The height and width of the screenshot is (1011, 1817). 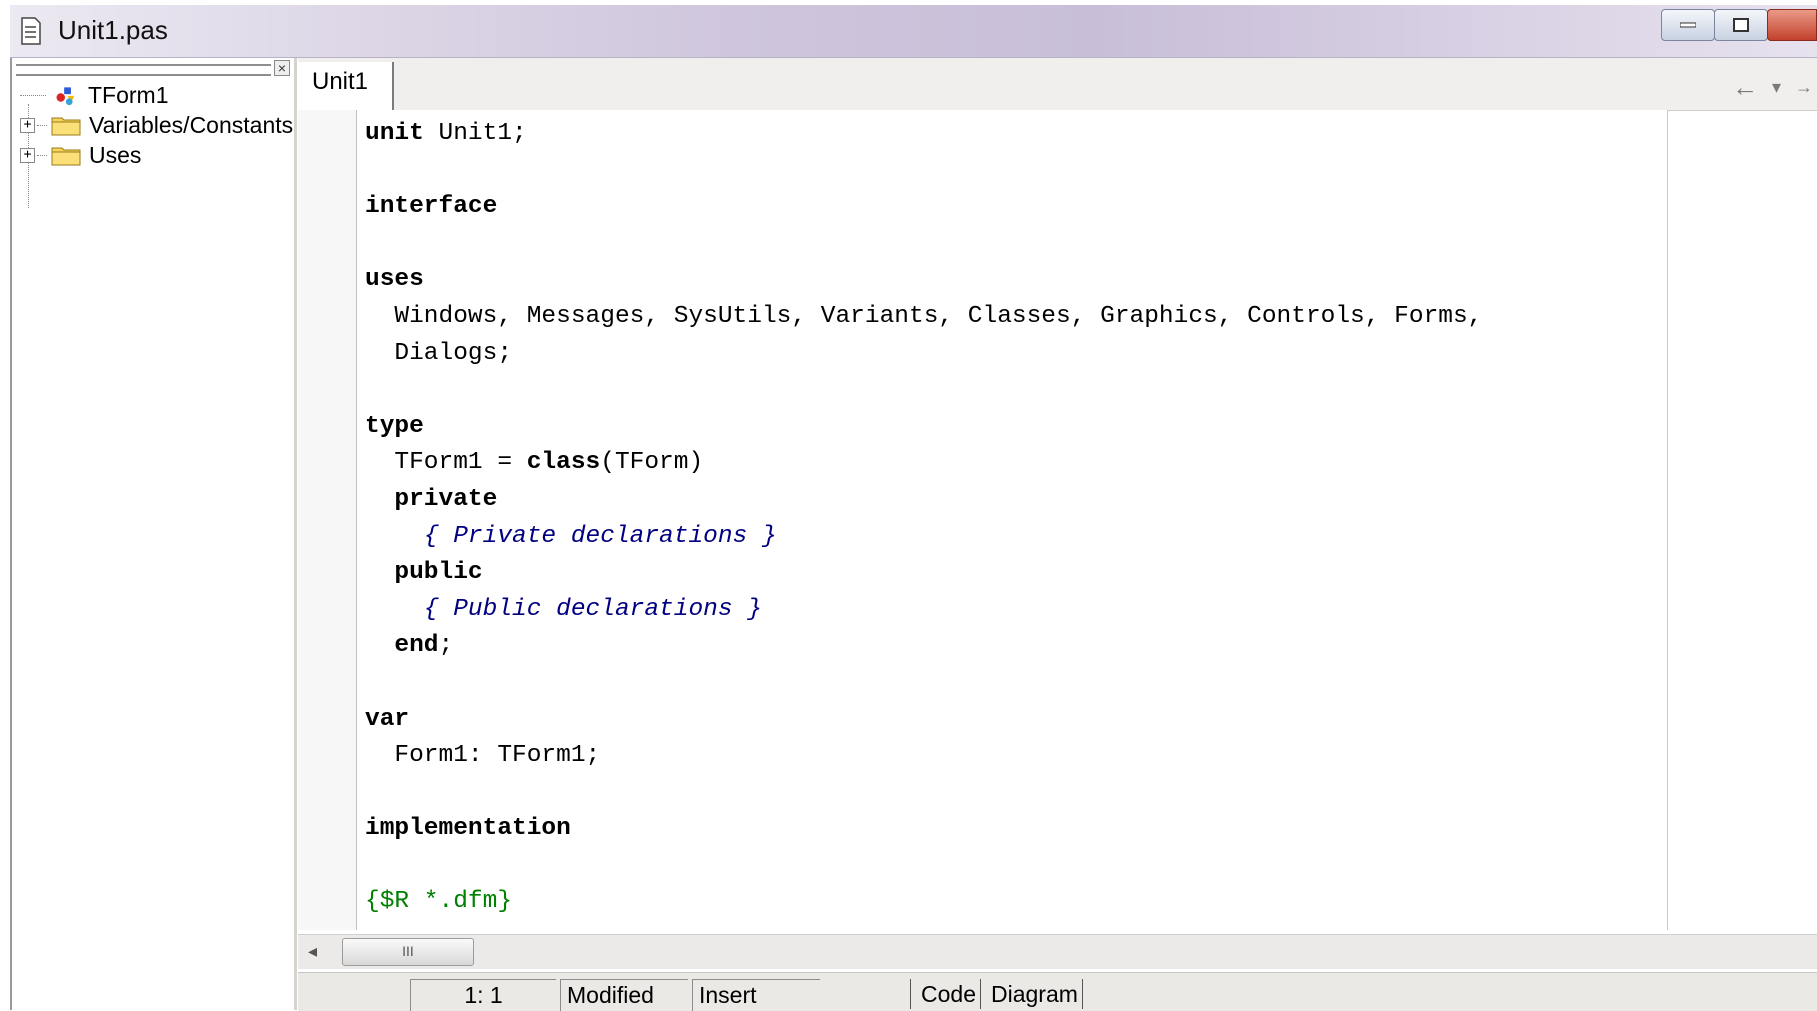 I want to click on window-title: Unit1.pas, so click(x=113, y=30).